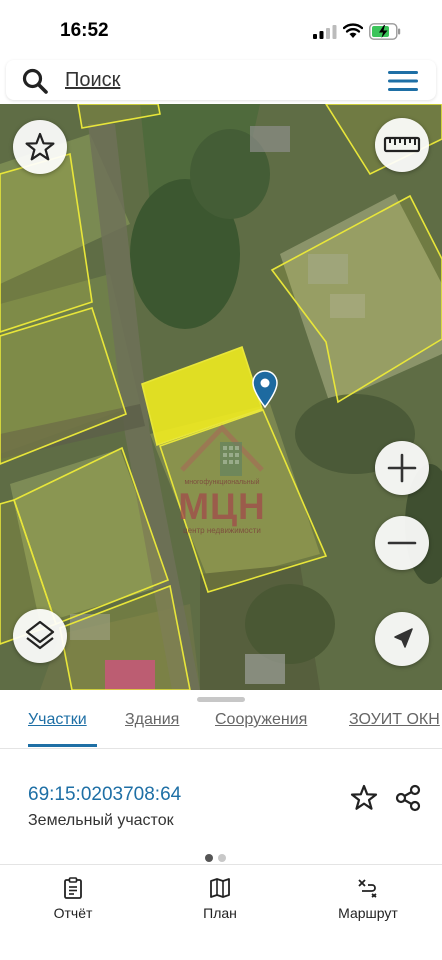 The height and width of the screenshot is (960, 442). I want to click on watermark-top-text: многофункциональный, so click(222, 482).